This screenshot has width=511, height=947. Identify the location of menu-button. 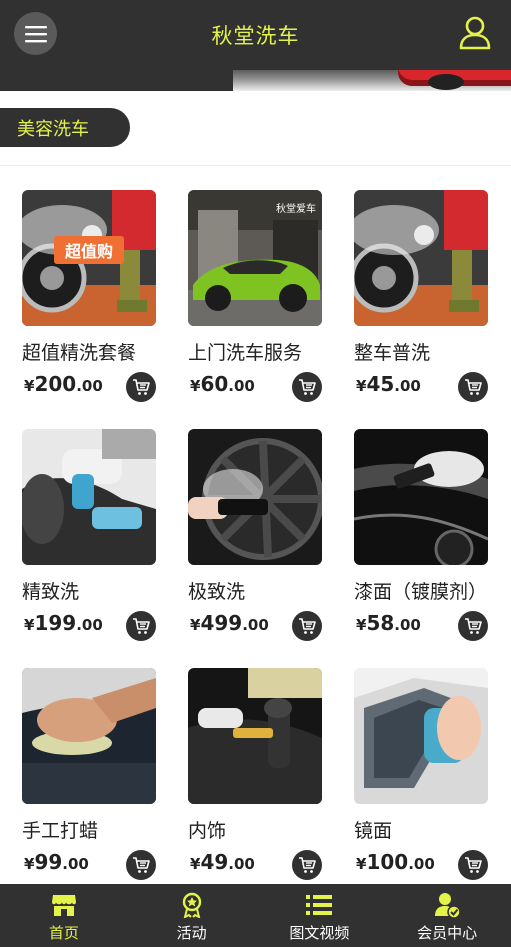
(35, 33).